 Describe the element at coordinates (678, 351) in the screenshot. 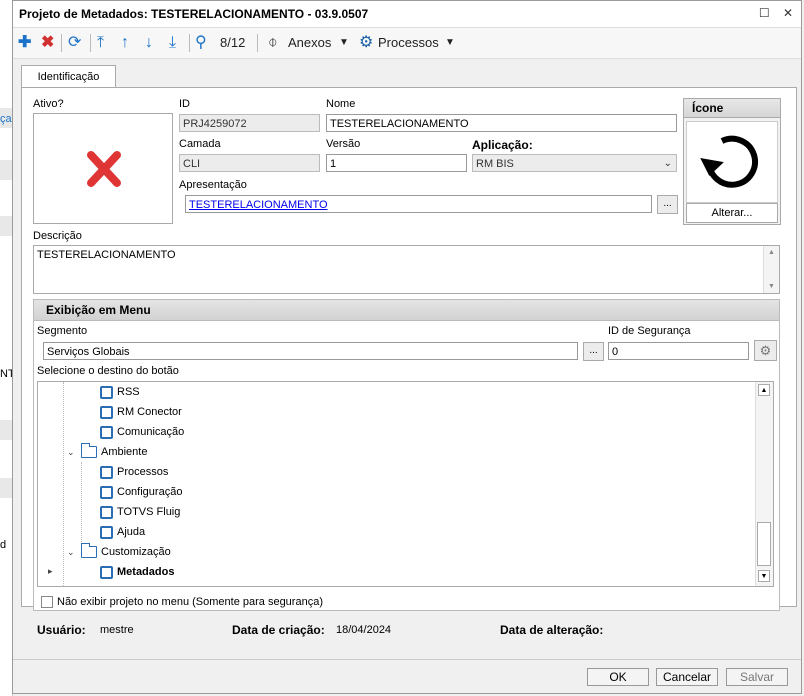

I see `id-seguranca-field: 0` at that location.